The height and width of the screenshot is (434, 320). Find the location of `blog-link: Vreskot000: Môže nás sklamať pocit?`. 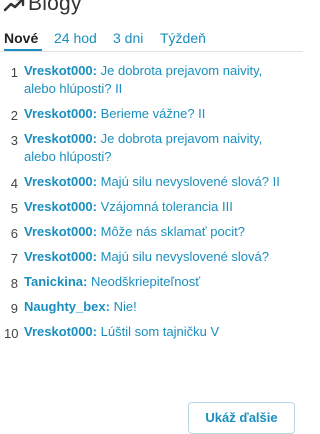

blog-link: Vreskot000: Môže nás sklamať pocit? is located at coordinates (158, 232).